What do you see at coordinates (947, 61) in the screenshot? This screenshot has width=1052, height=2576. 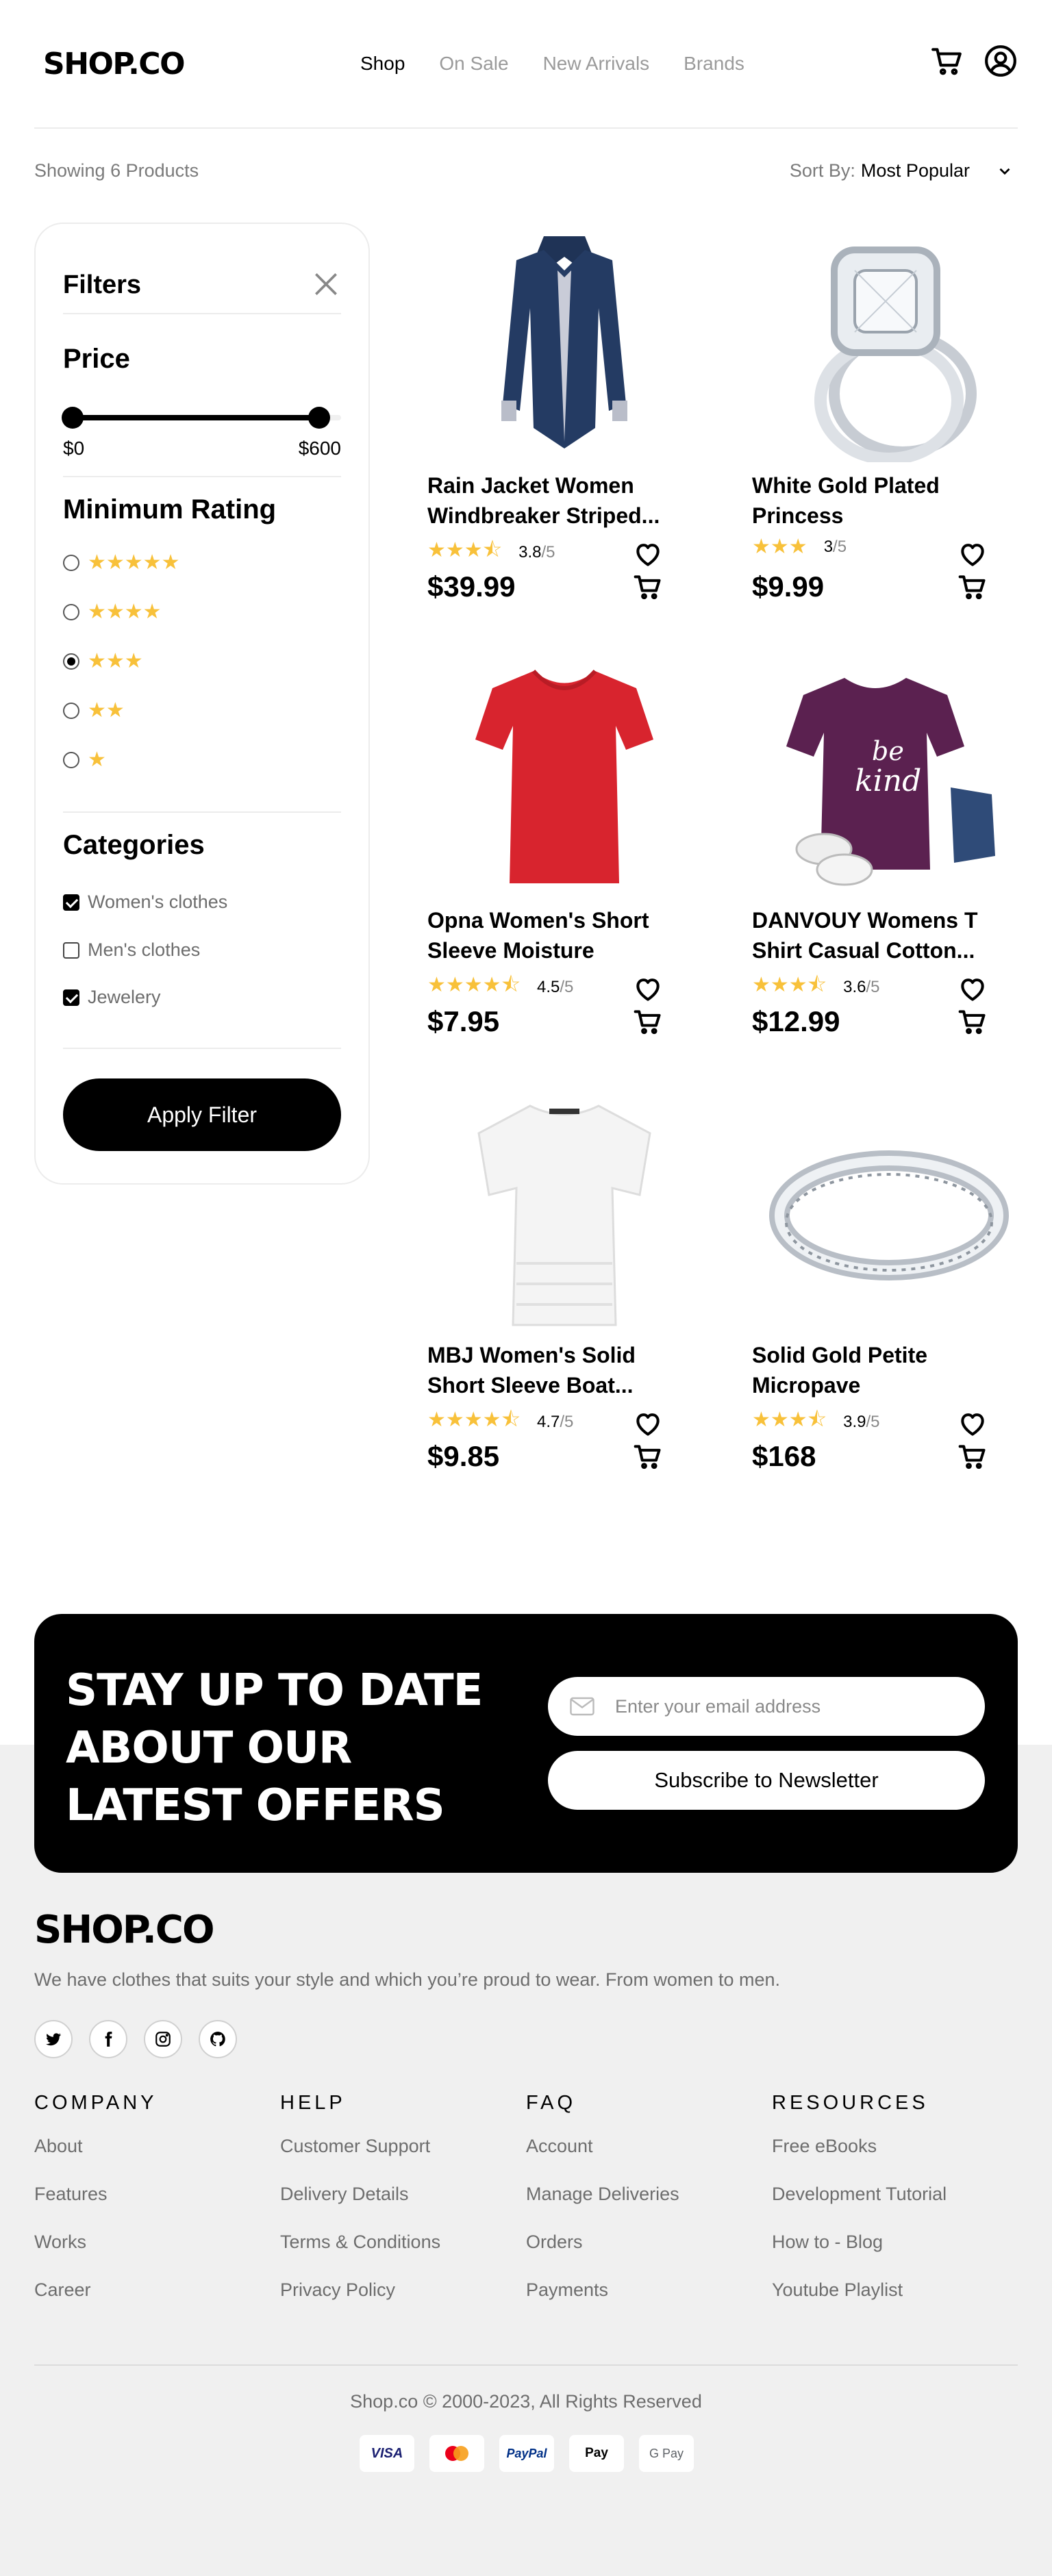 I see `cart-icon` at bounding box center [947, 61].